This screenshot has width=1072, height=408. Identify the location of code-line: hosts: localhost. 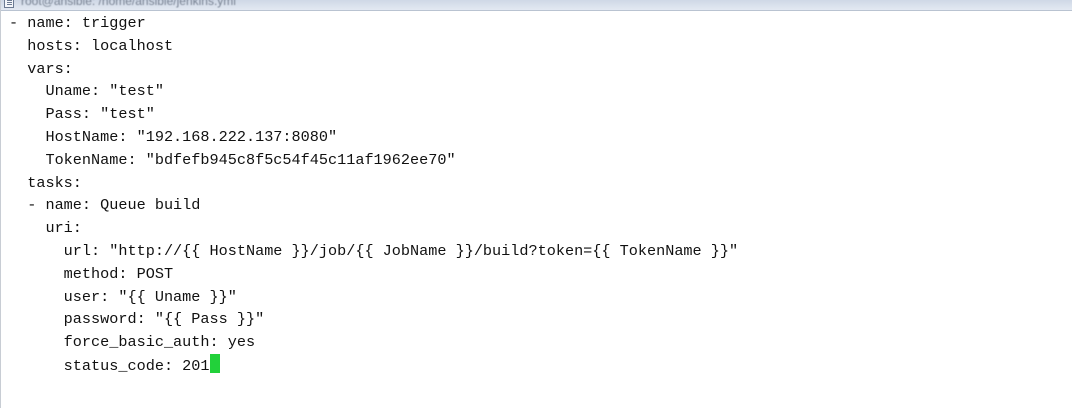
(539, 46).